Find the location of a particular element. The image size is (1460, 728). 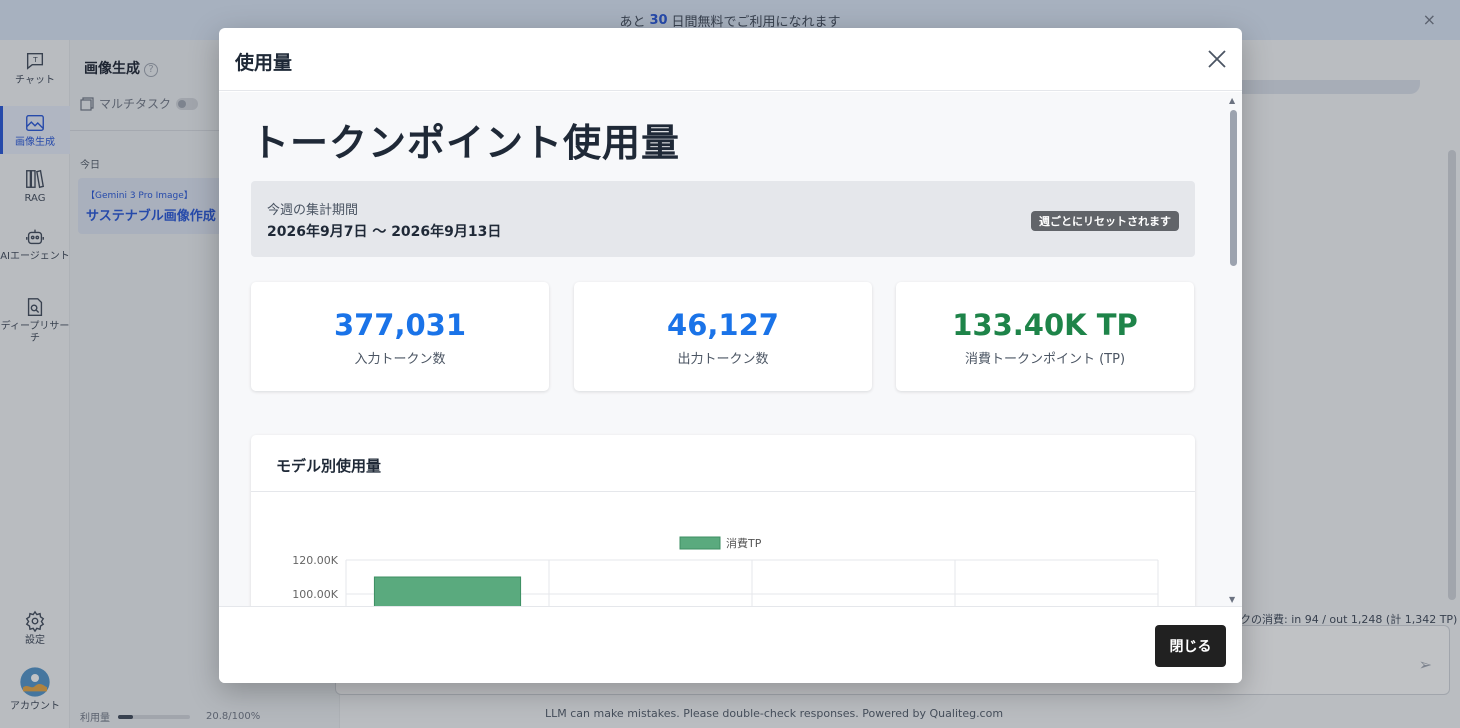

stat-value: 46,127 is located at coordinates (723, 325).